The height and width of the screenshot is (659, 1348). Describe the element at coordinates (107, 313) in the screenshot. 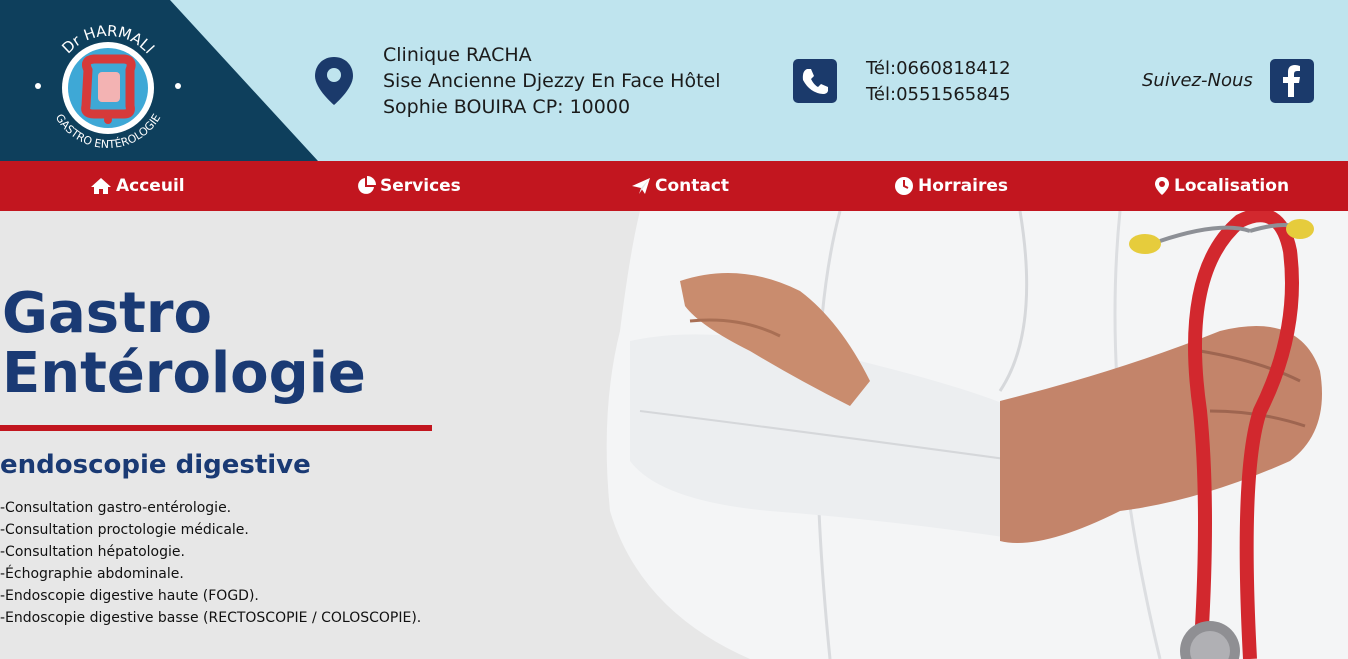

I see `title-line-1: Gastro` at that location.